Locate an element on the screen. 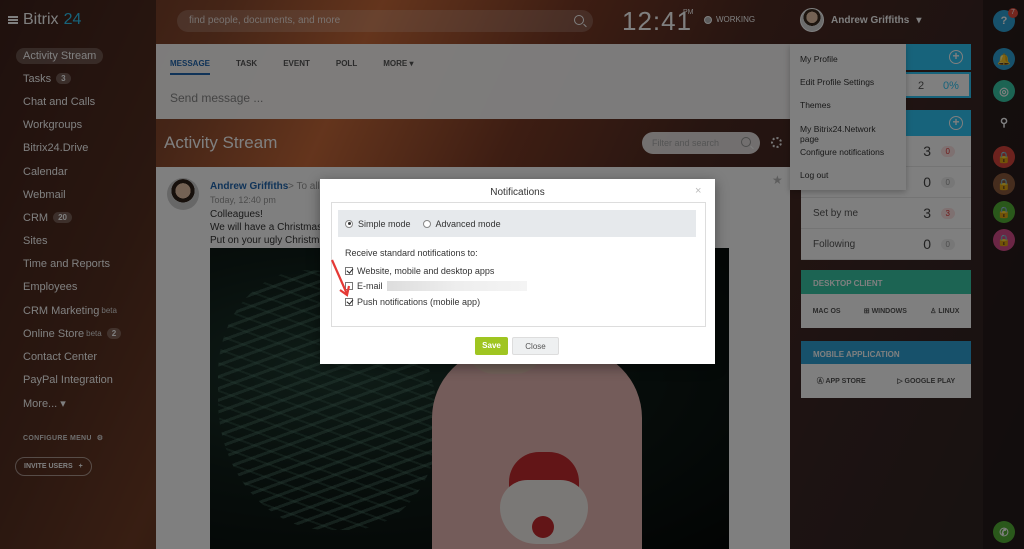 Image resolution: width=1024 pixels, height=549 pixels. simple-mode-radio: Simple mode is located at coordinates (378, 224).